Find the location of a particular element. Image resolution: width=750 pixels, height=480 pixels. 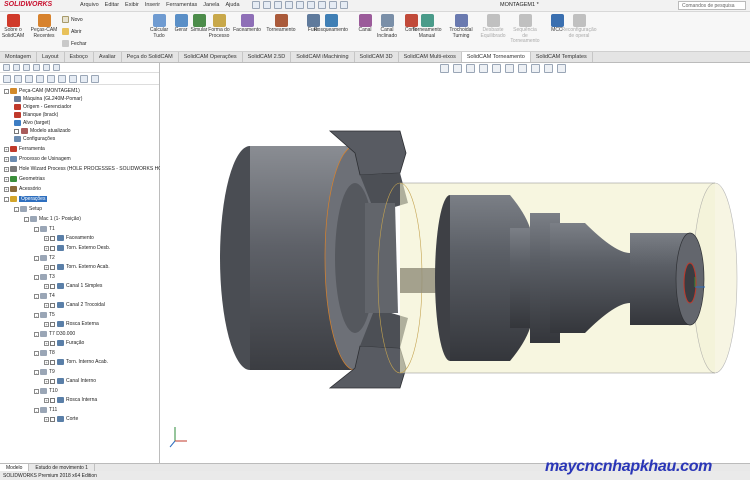

tree-item: Alvo (target) is located at coordinates (32, 123).